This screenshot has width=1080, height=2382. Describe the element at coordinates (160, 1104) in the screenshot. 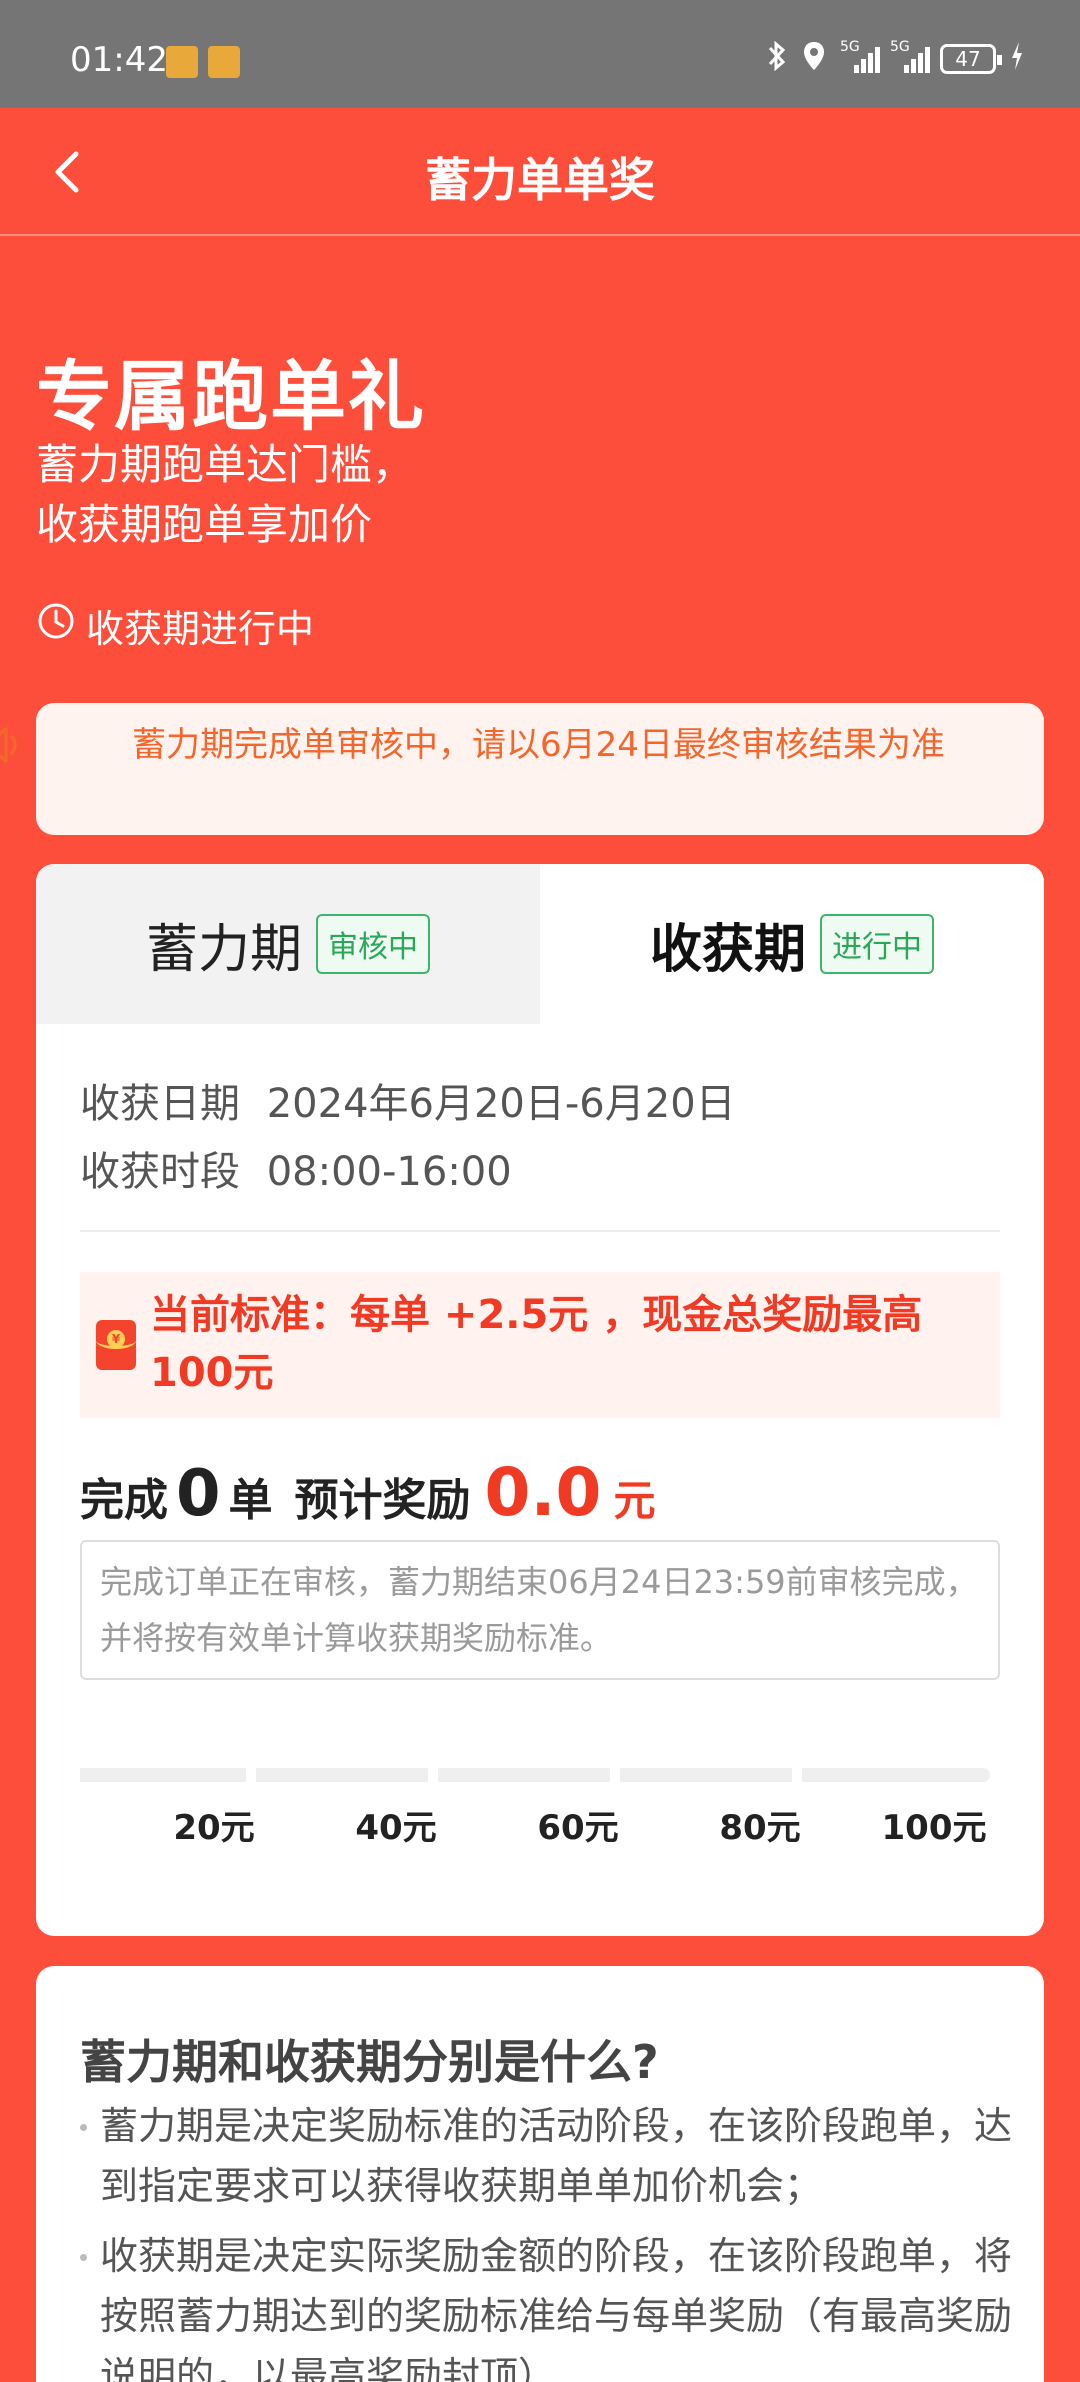

I see `harvest-date-label: 收获日期` at that location.